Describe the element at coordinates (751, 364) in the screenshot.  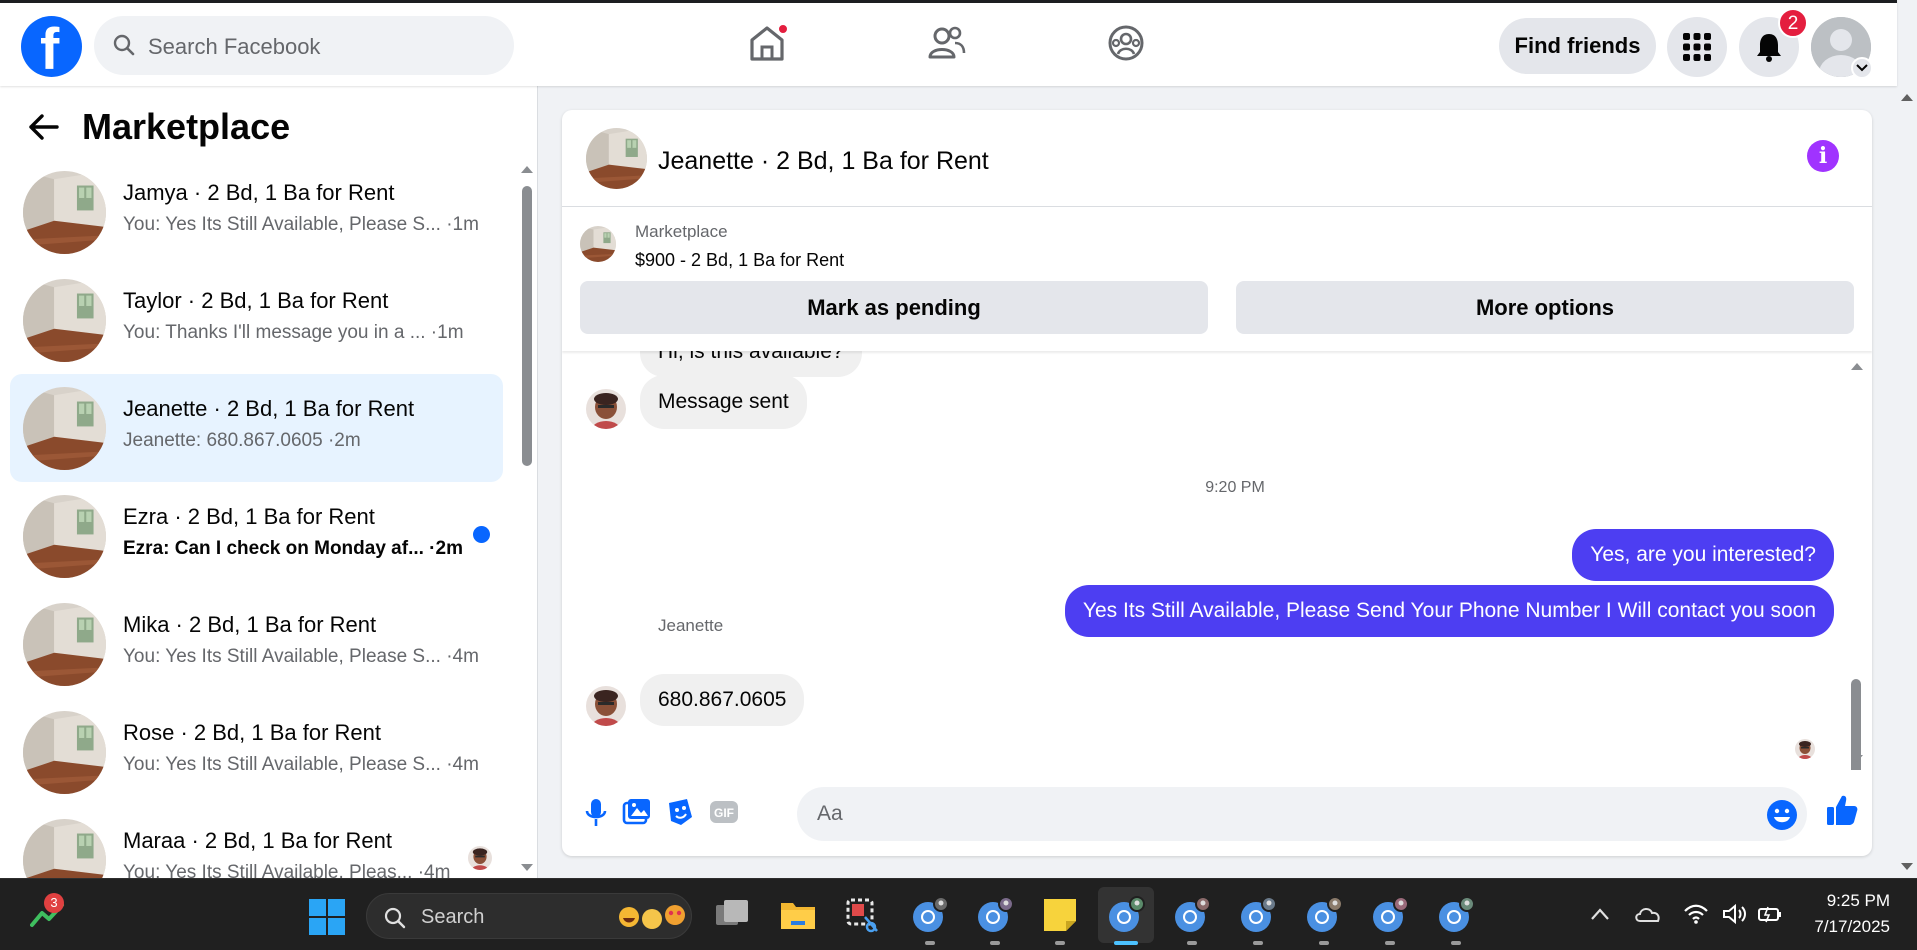
I see `incoming-message-bubble: Hi, is this available?` at that location.